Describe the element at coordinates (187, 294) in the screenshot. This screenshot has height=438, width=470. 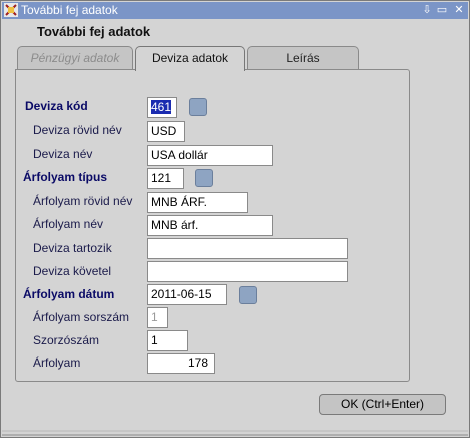
I see `arfolyam-datum-field: 2011-06-15` at that location.